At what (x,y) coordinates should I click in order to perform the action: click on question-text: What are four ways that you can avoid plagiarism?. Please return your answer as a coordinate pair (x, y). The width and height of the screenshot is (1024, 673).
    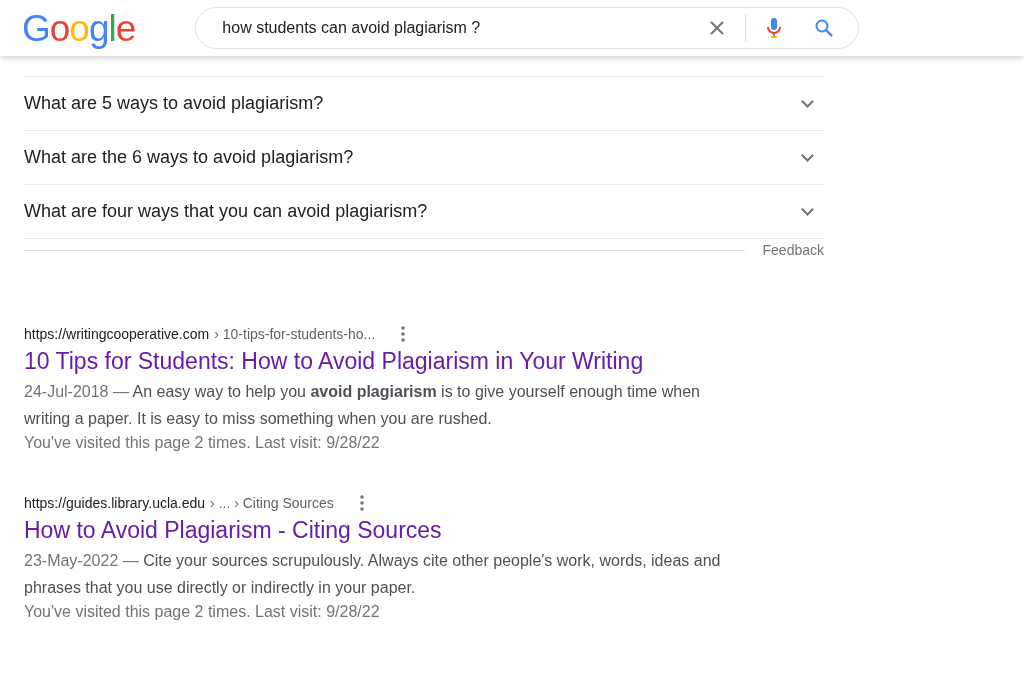
    Looking at the image, I should click on (226, 211).